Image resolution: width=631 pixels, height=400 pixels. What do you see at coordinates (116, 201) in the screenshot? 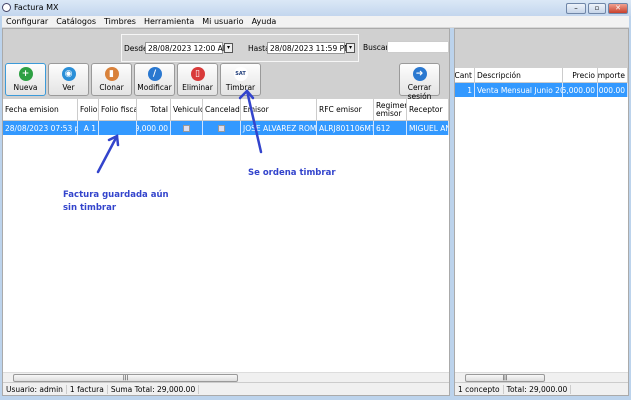
I see `annotation-unstamped: Factura guardada aún sin timbrar` at bounding box center [116, 201].